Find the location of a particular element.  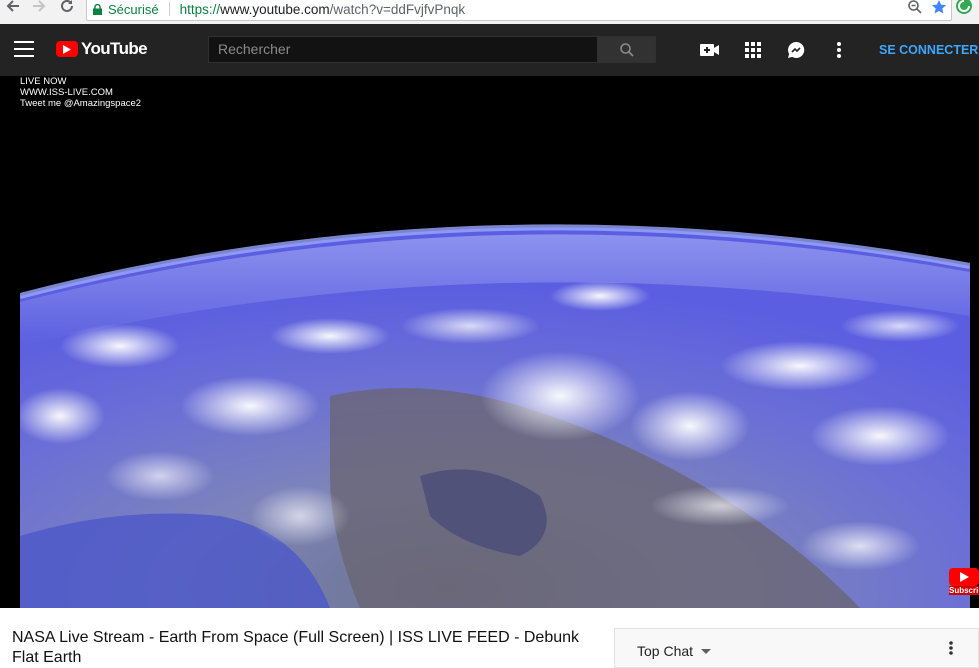

menu-icon is located at coordinates (24, 49).